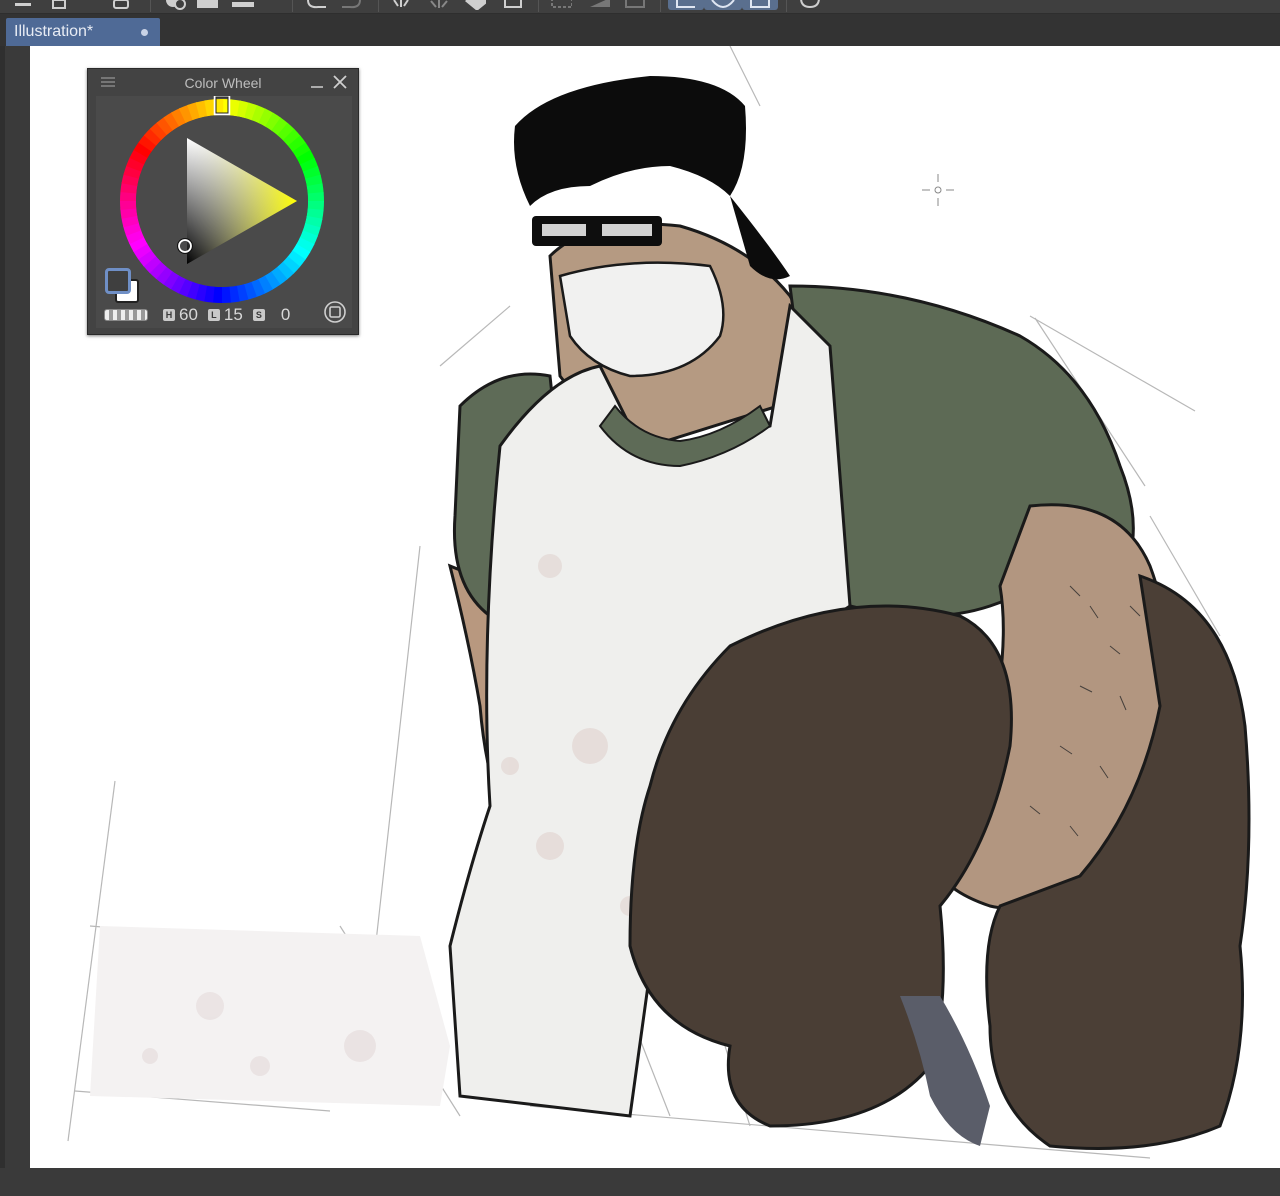 This screenshot has height=1196, width=1280. What do you see at coordinates (121, 5) in the screenshot?
I see `save-icon` at bounding box center [121, 5].